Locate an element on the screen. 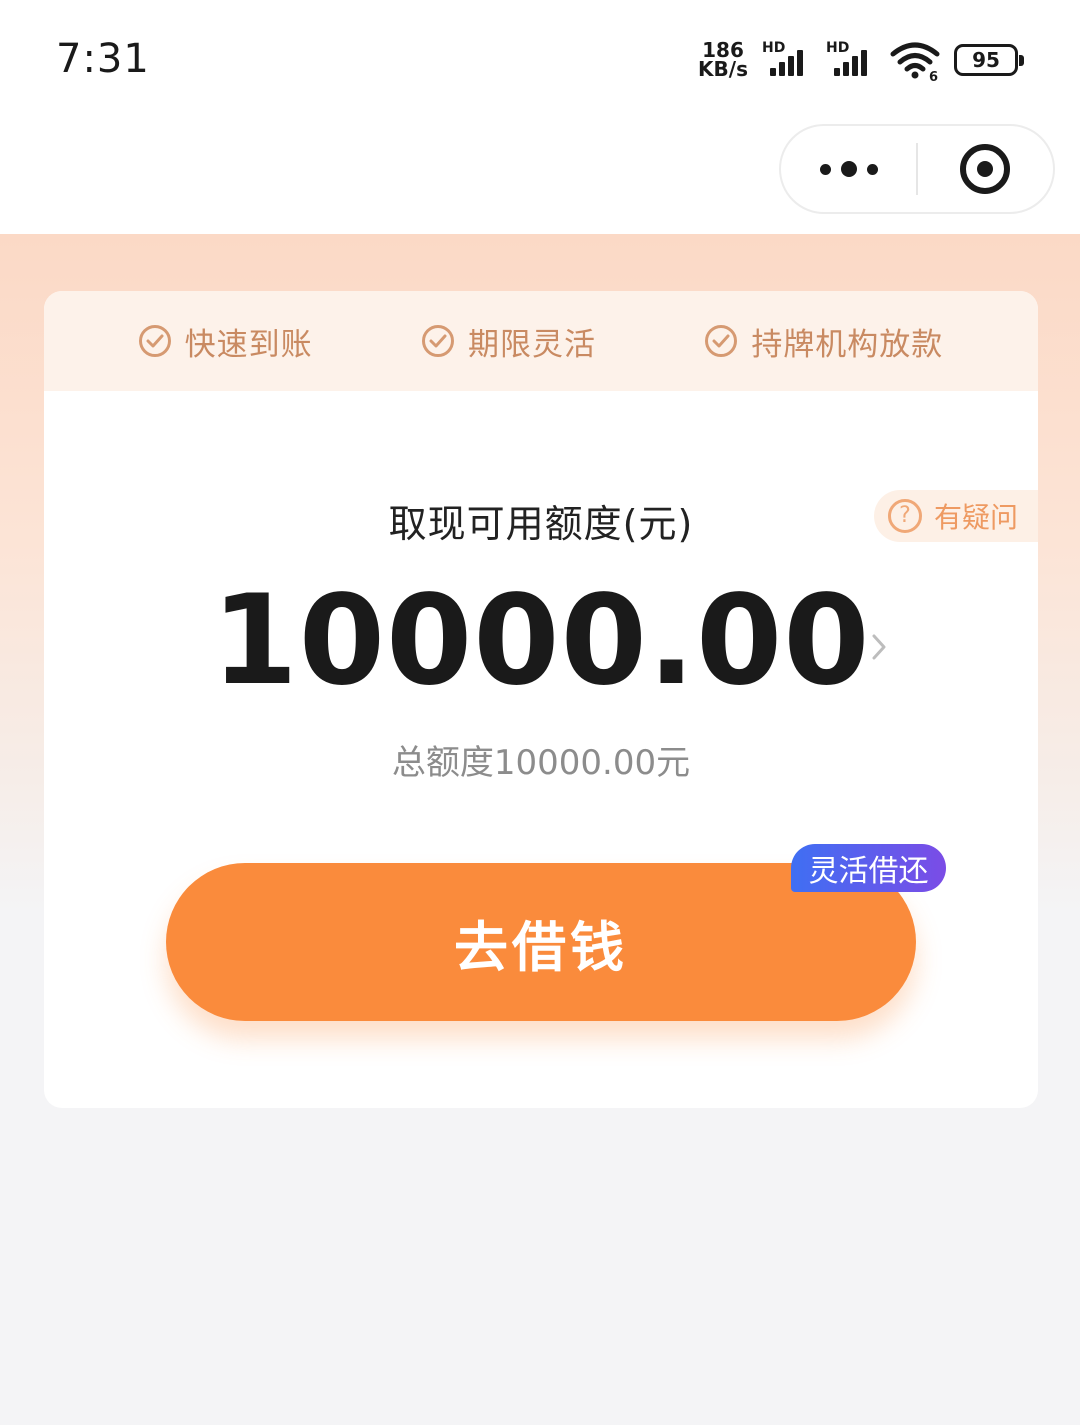 The height and width of the screenshot is (1425, 1080). feature-strip: 快速到账 期限灵活 持牌机构放款 is located at coordinates (541, 341).